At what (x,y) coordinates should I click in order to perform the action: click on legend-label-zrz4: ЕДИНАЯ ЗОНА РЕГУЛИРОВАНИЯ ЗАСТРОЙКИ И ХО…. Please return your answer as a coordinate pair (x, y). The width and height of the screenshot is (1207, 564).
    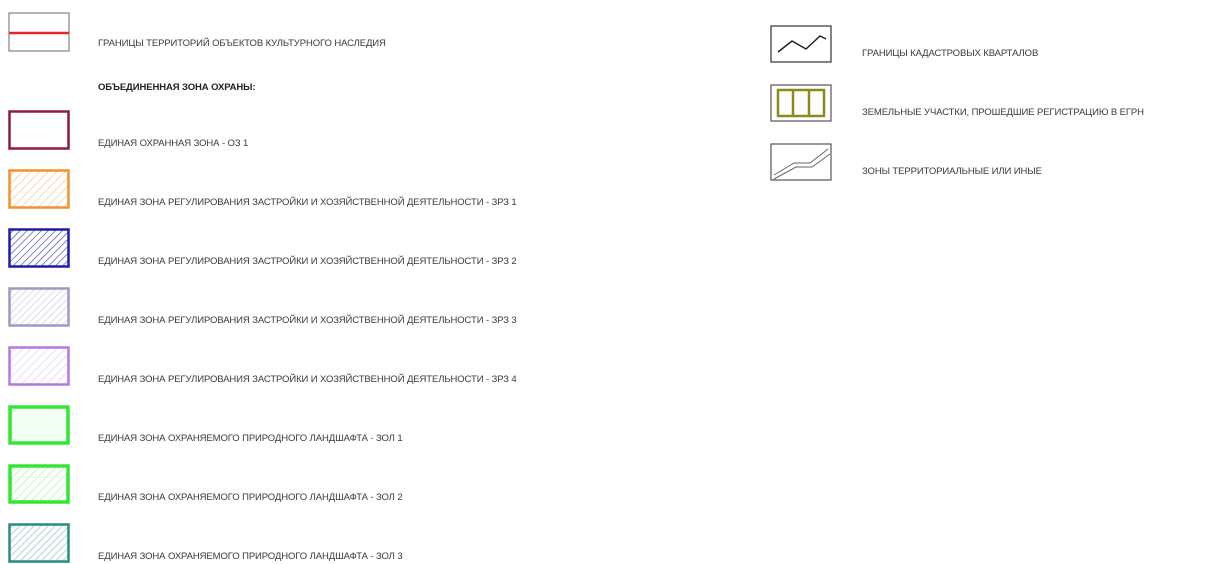
    Looking at the image, I should click on (307, 379).